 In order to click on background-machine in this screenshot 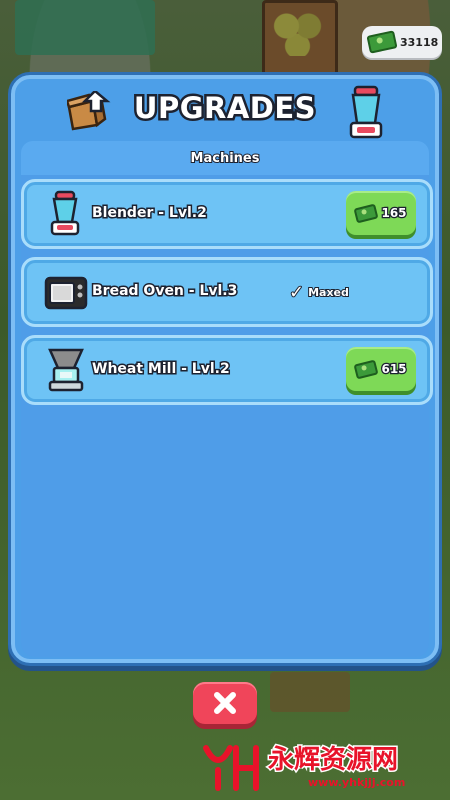, I will do `click(85, 27)`.